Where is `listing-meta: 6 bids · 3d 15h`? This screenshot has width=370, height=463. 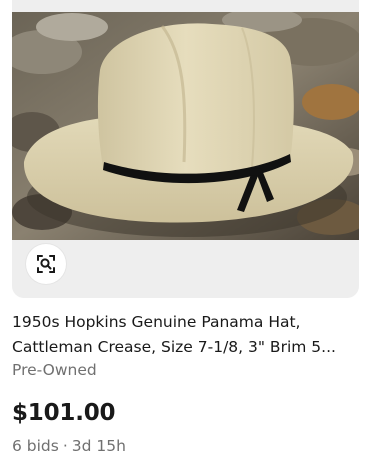 listing-meta: 6 bids · 3d 15h is located at coordinates (69, 446).